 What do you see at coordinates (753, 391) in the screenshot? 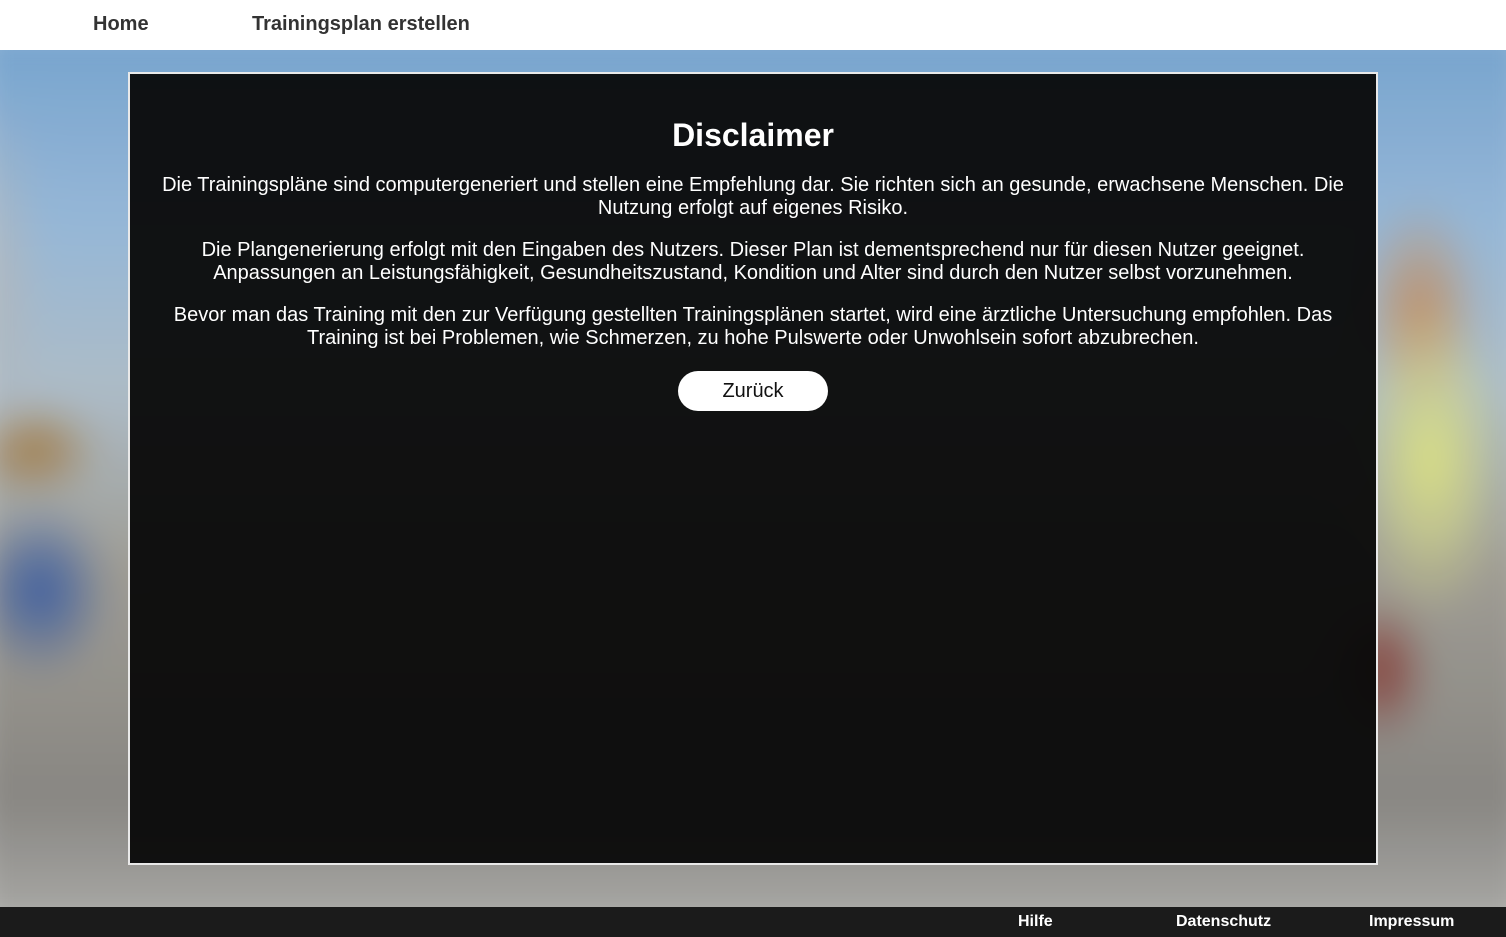
I see `back-button: Zurück` at bounding box center [753, 391].